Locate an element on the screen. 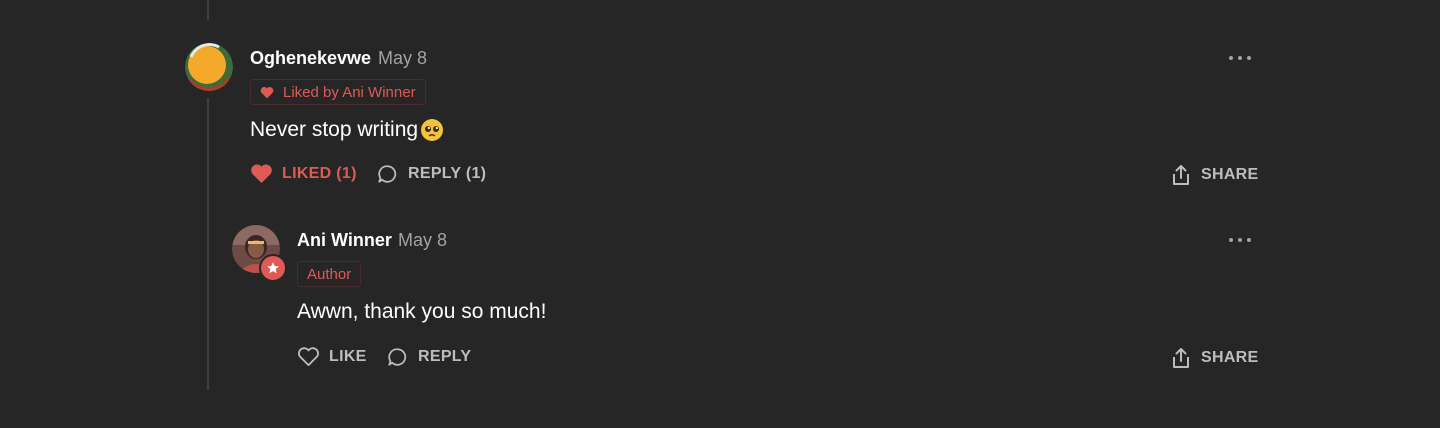  like-button: LIKED (1) is located at coordinates (303, 173).